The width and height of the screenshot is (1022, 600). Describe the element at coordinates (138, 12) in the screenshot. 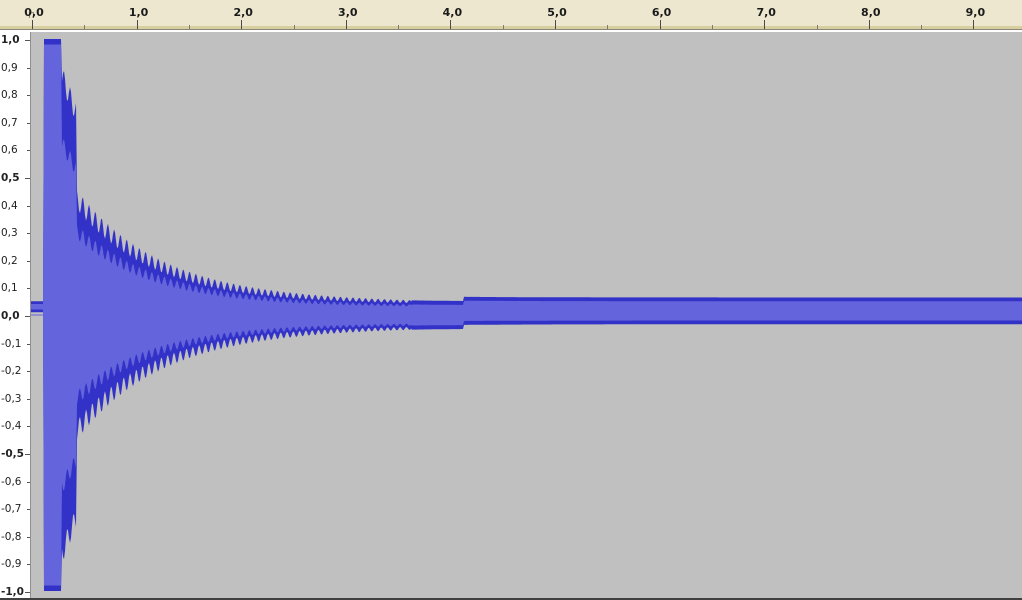

I see `ruler-tick-label: 1,0` at that location.